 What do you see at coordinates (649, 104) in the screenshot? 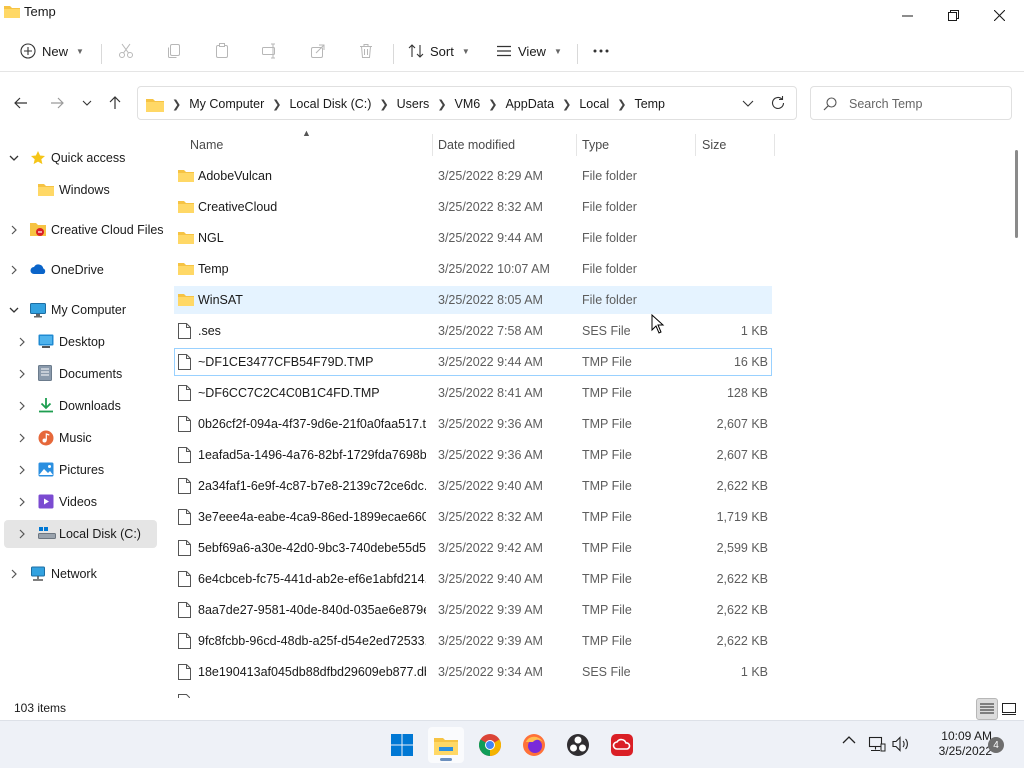
I see `breadcrumb-temp: Temp` at bounding box center [649, 104].